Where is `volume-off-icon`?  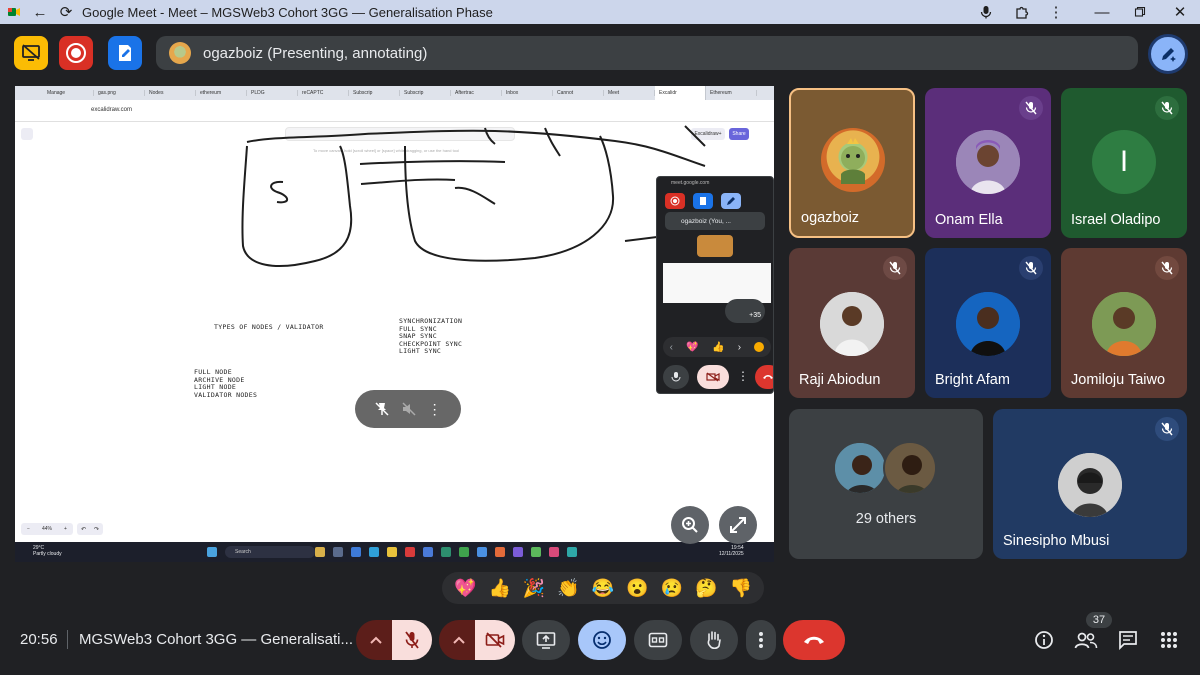 volume-off-icon is located at coordinates (409, 409).